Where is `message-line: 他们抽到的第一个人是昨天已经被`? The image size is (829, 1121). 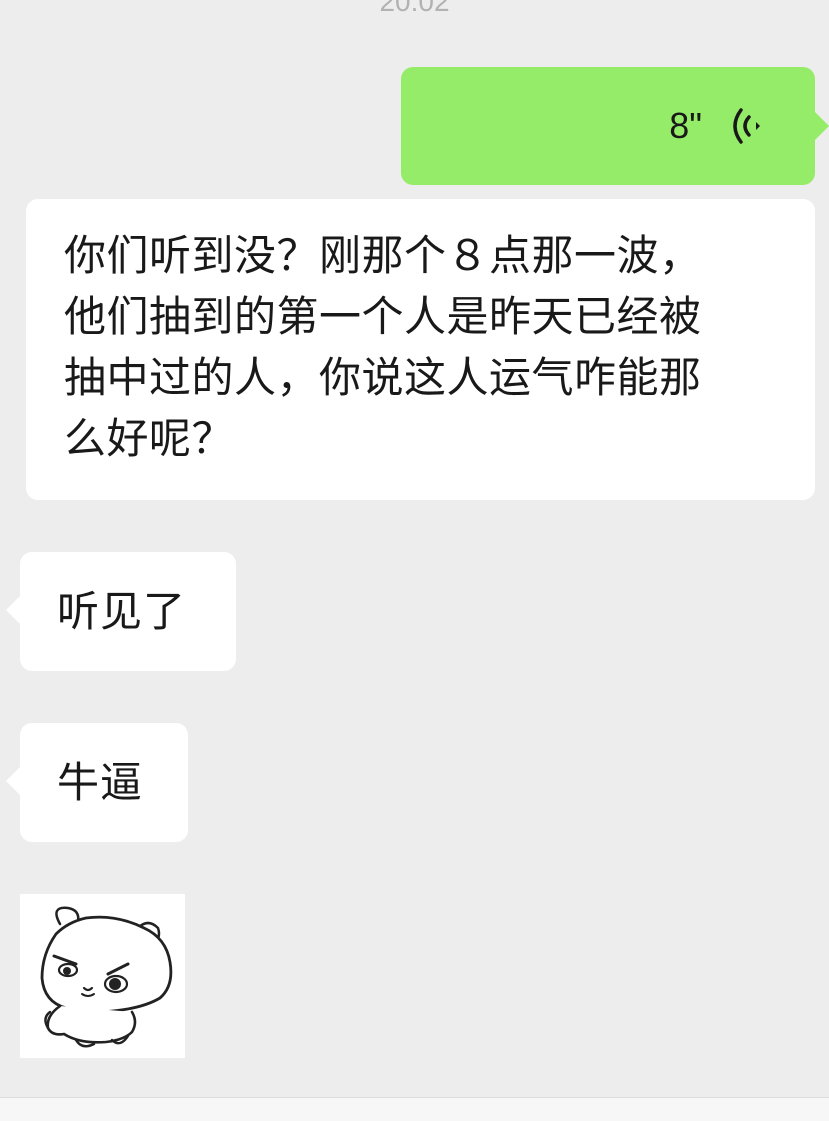 message-line: 他们抽到的第一个人是昨天已经被 is located at coordinates (383, 316).